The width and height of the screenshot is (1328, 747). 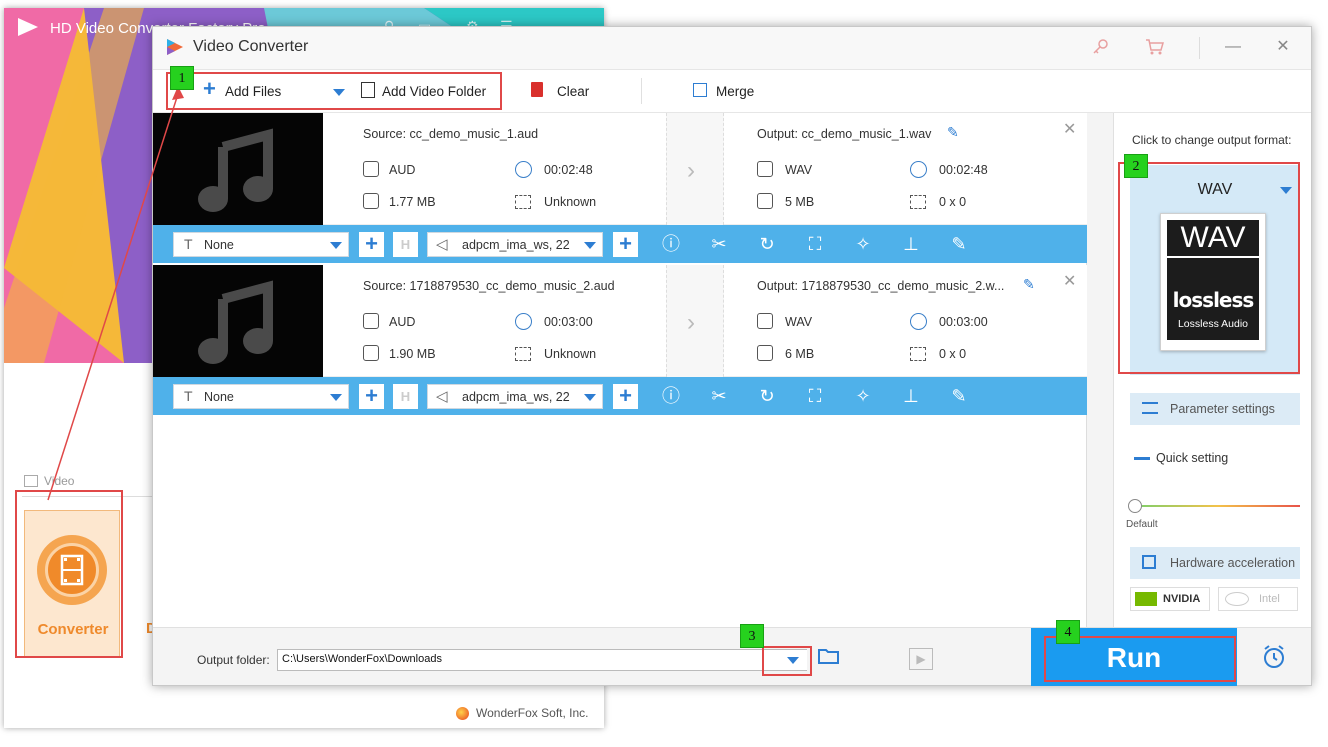 What do you see at coordinates (570, 354) in the screenshot?
I see `source-resolution: Unknown` at bounding box center [570, 354].